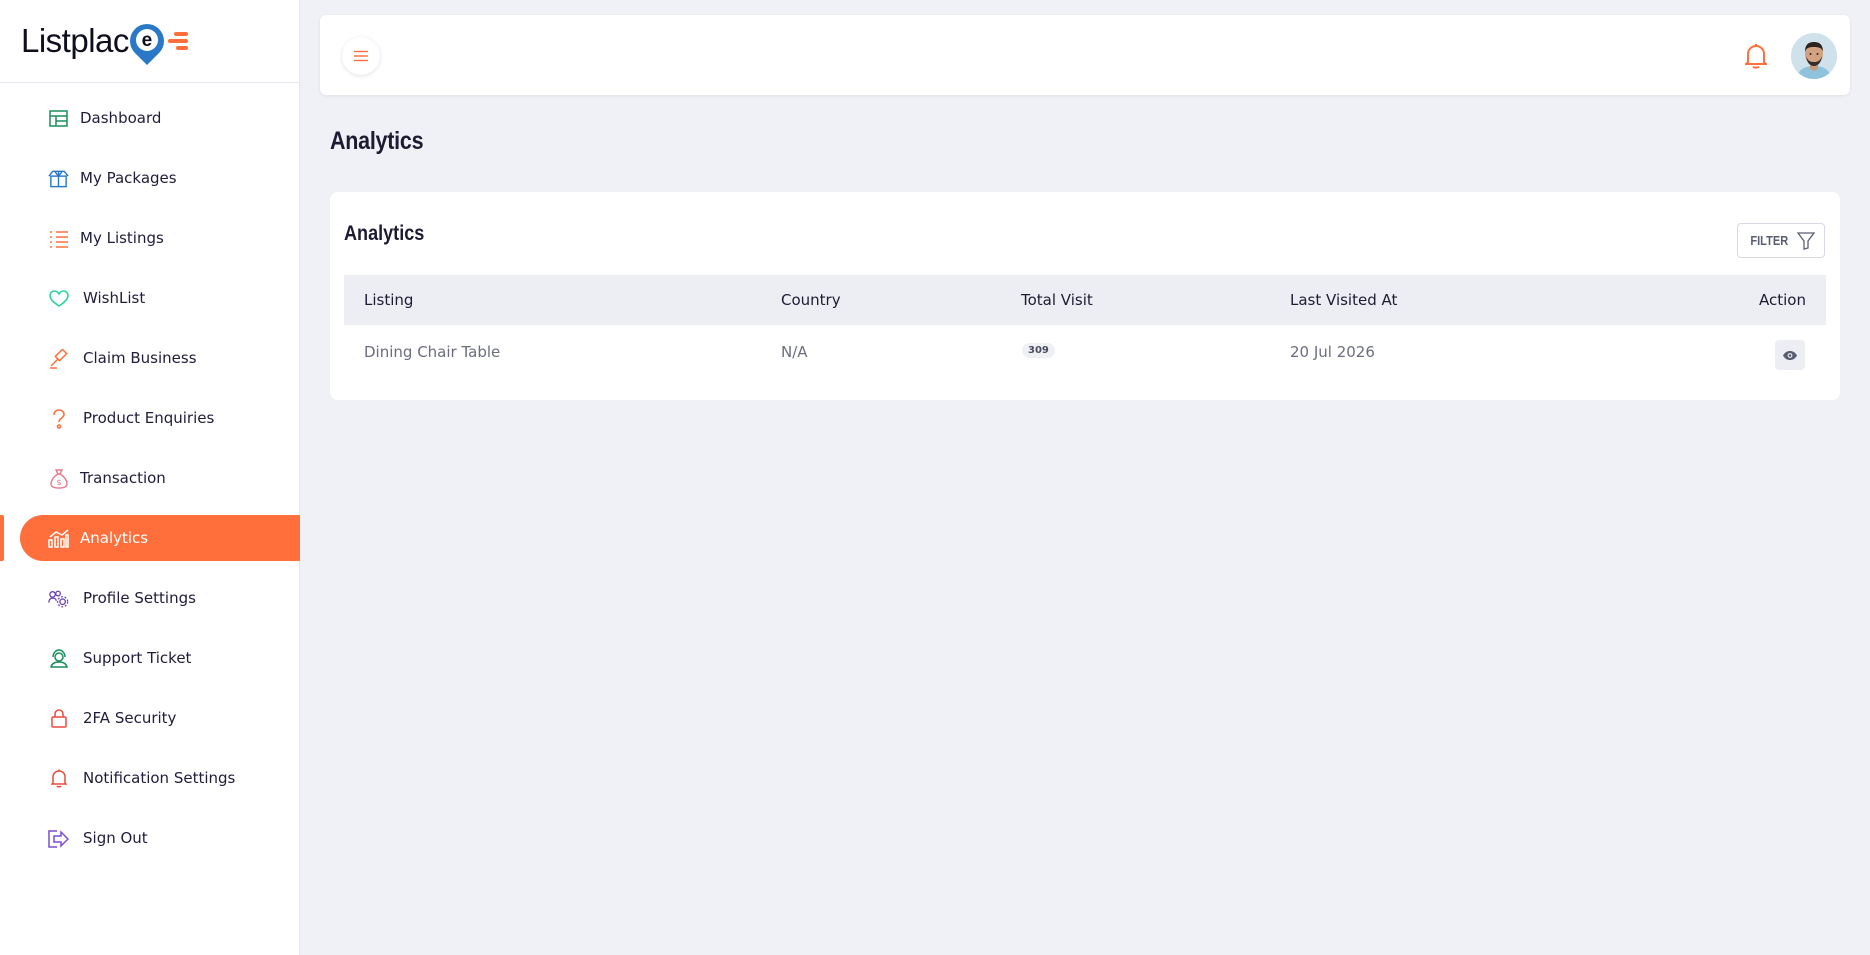 The image size is (1870, 955). I want to click on hamburger-icon, so click(361, 56).